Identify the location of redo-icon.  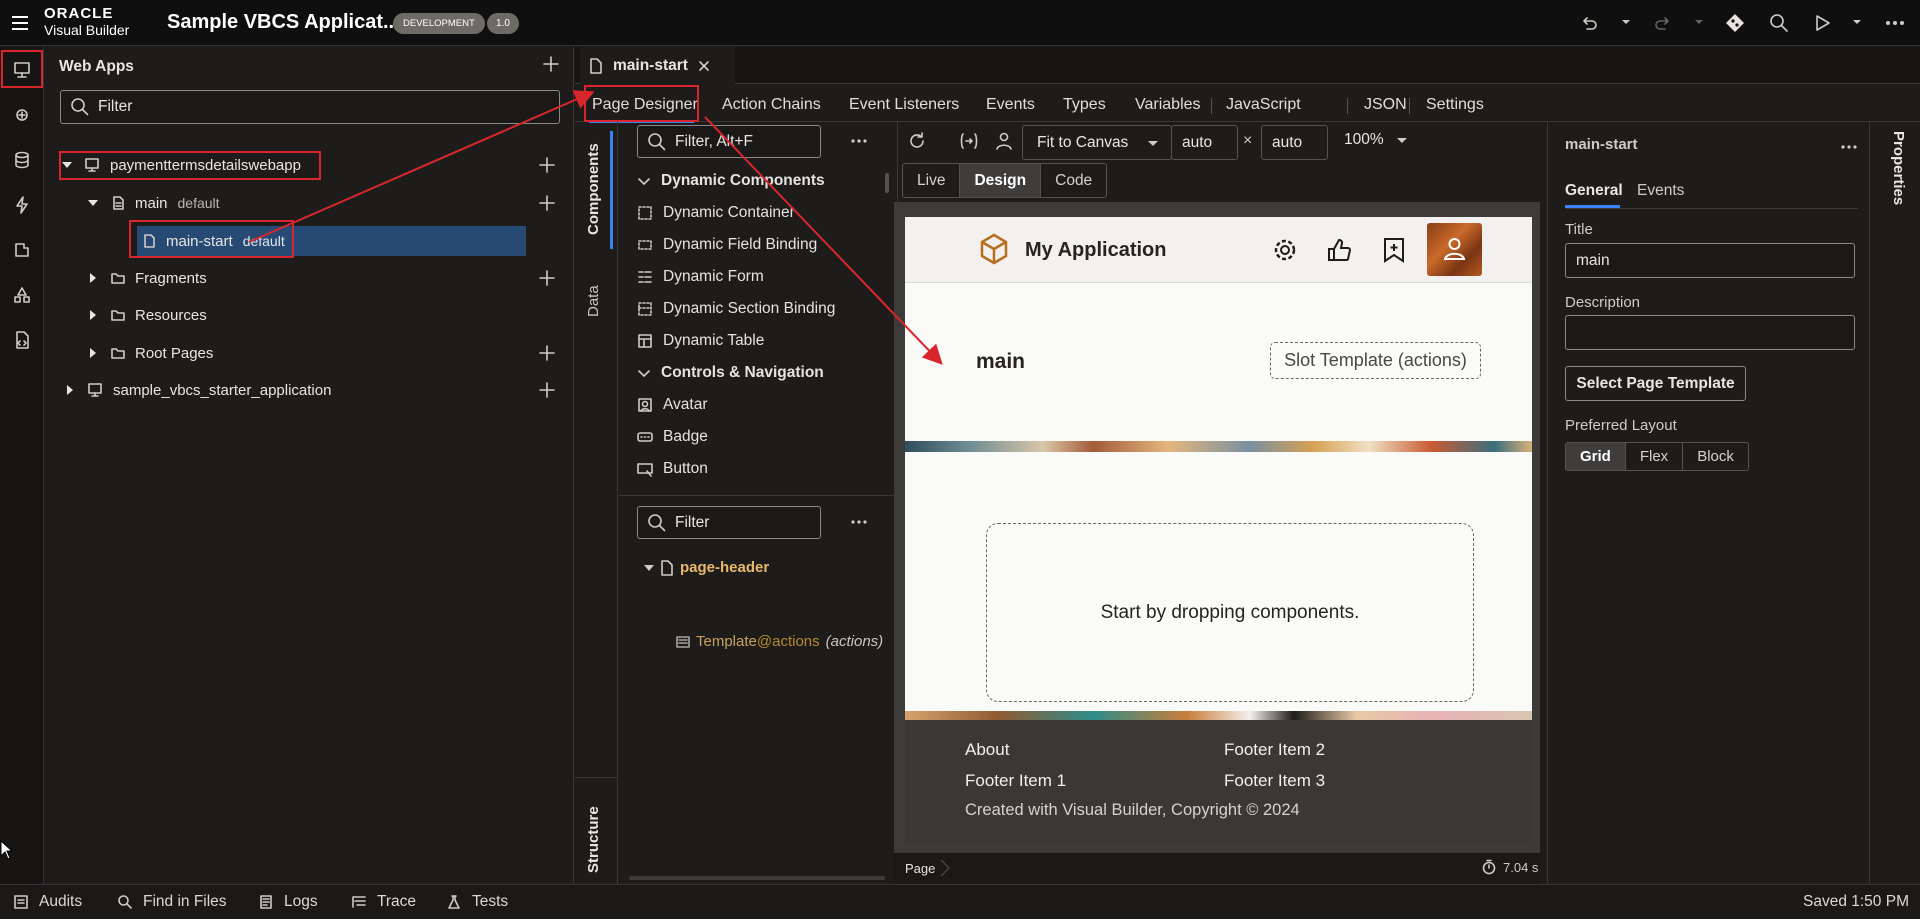
(1663, 23).